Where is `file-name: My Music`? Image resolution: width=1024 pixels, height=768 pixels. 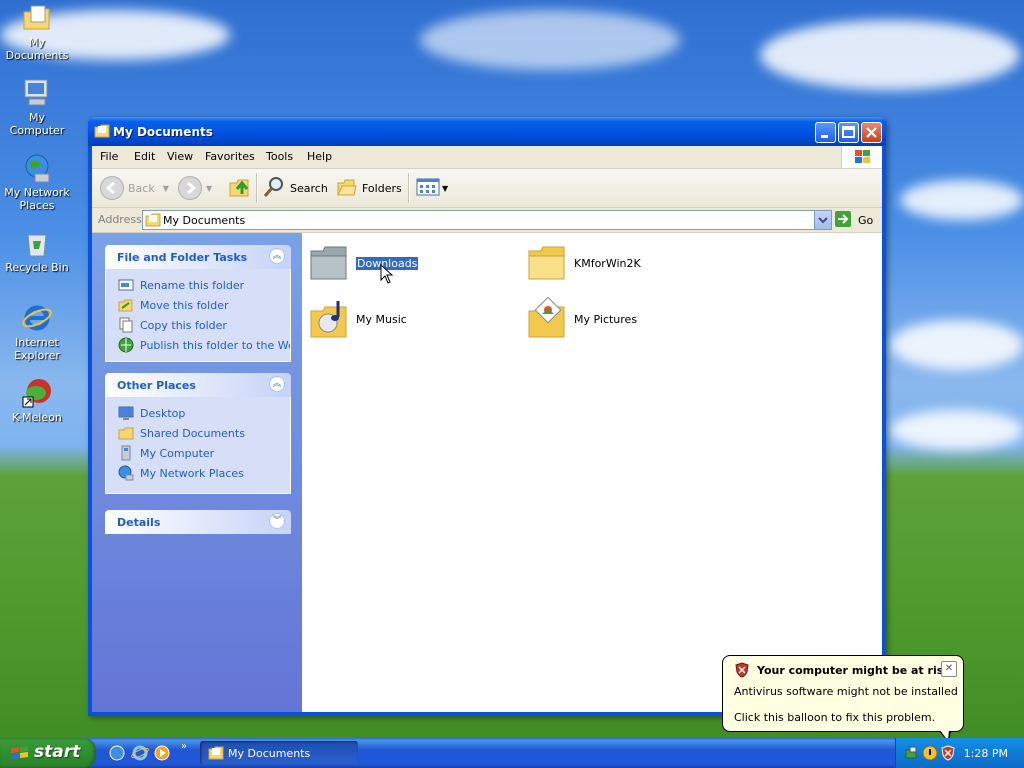 file-name: My Music is located at coordinates (381, 319).